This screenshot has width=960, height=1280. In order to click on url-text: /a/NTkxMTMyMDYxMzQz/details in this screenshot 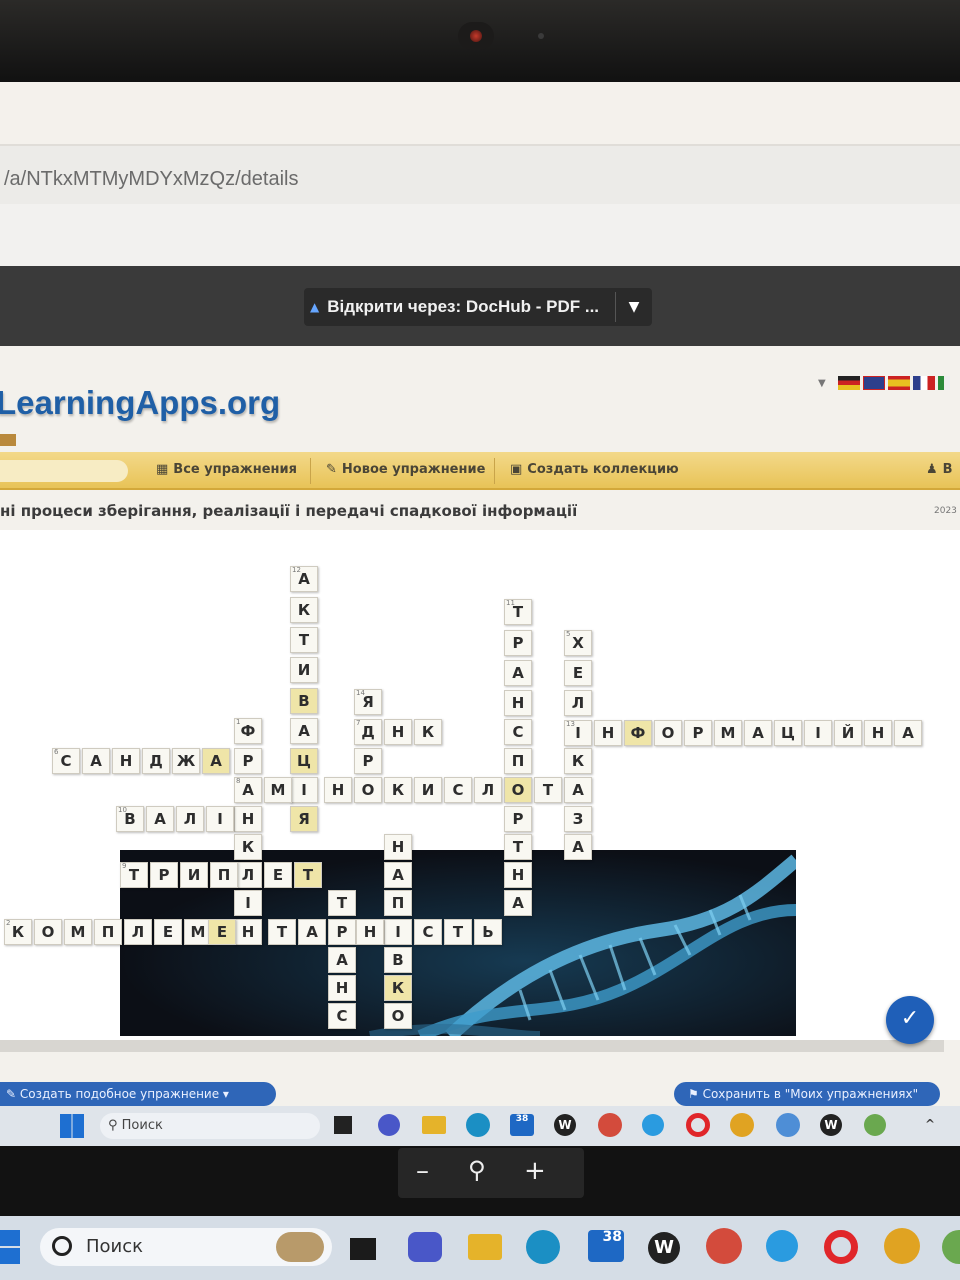, I will do `click(151, 179)`.